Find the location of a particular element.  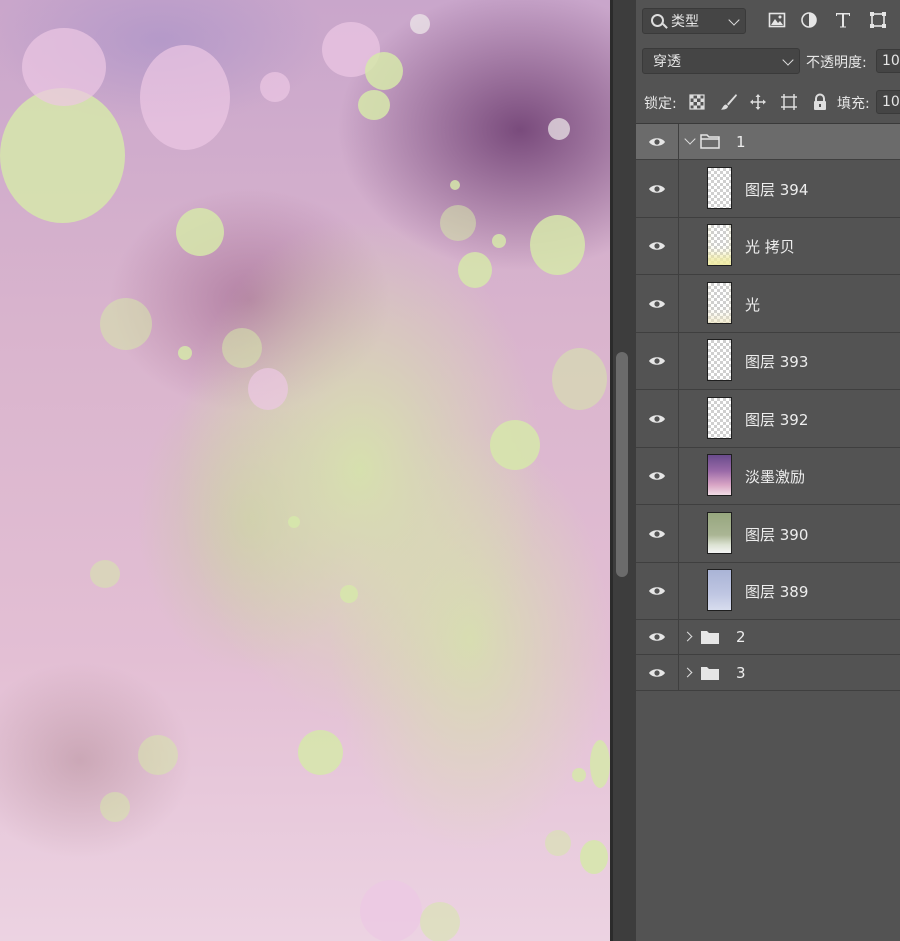

opacity-input: 100% is located at coordinates (888, 61).